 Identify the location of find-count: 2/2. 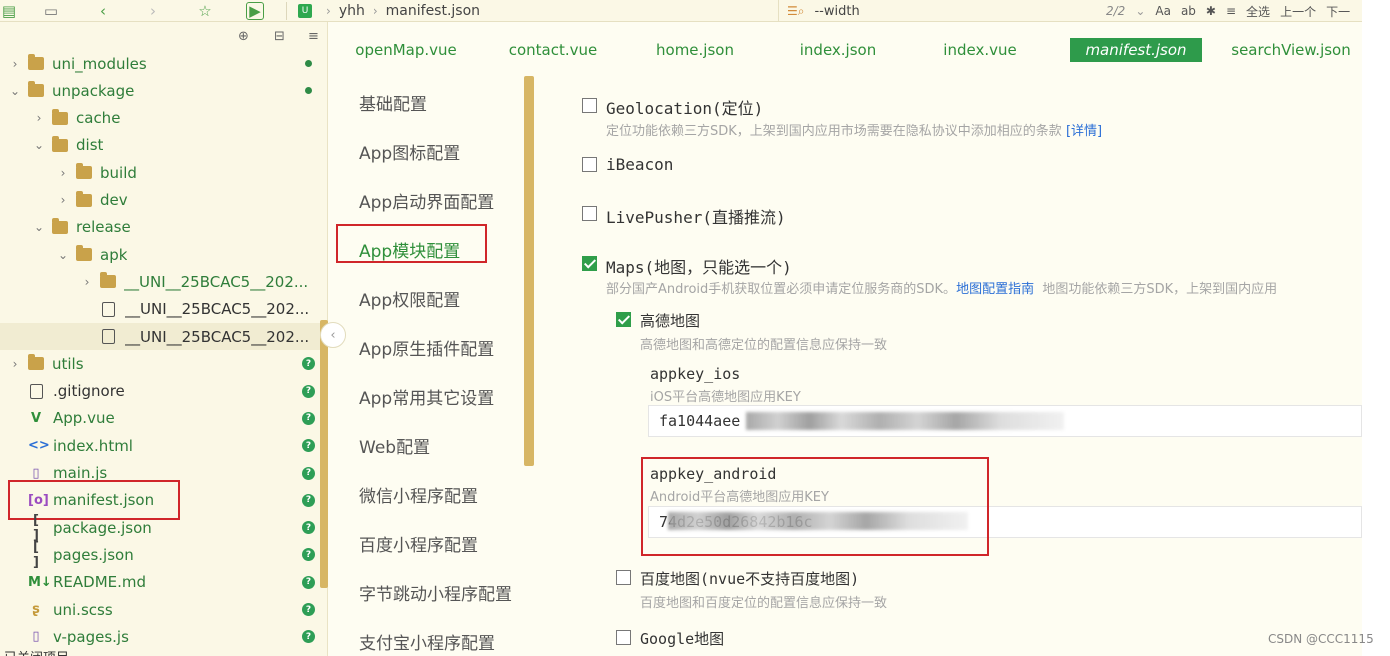
(1116, 11).